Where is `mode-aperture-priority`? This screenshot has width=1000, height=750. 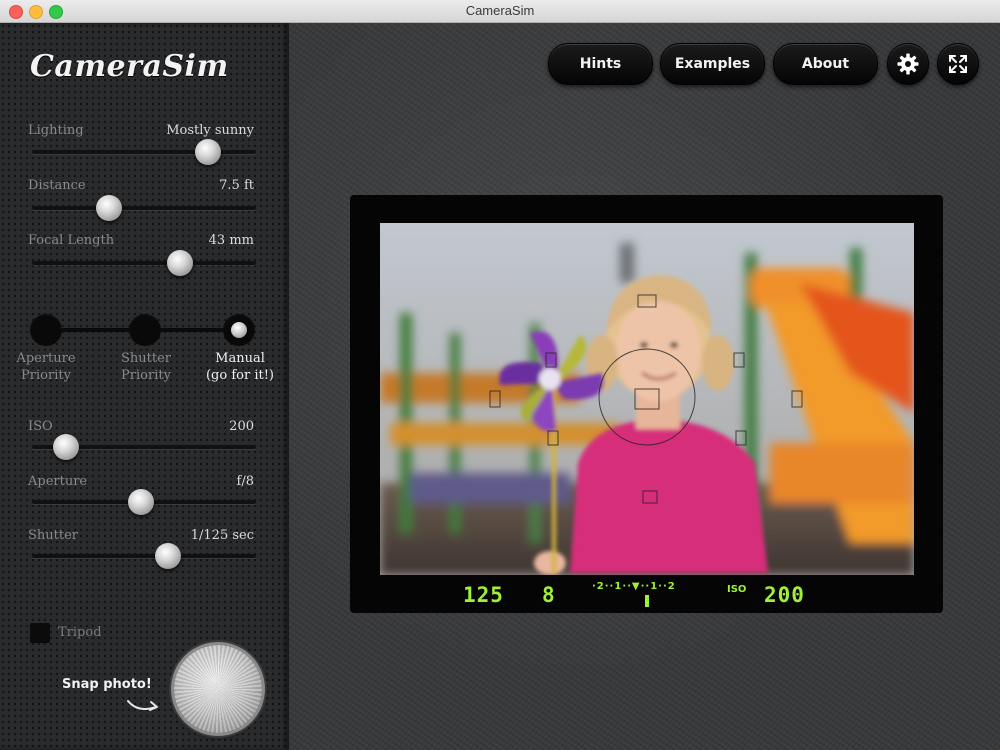
mode-aperture-priority is located at coordinates (46, 330).